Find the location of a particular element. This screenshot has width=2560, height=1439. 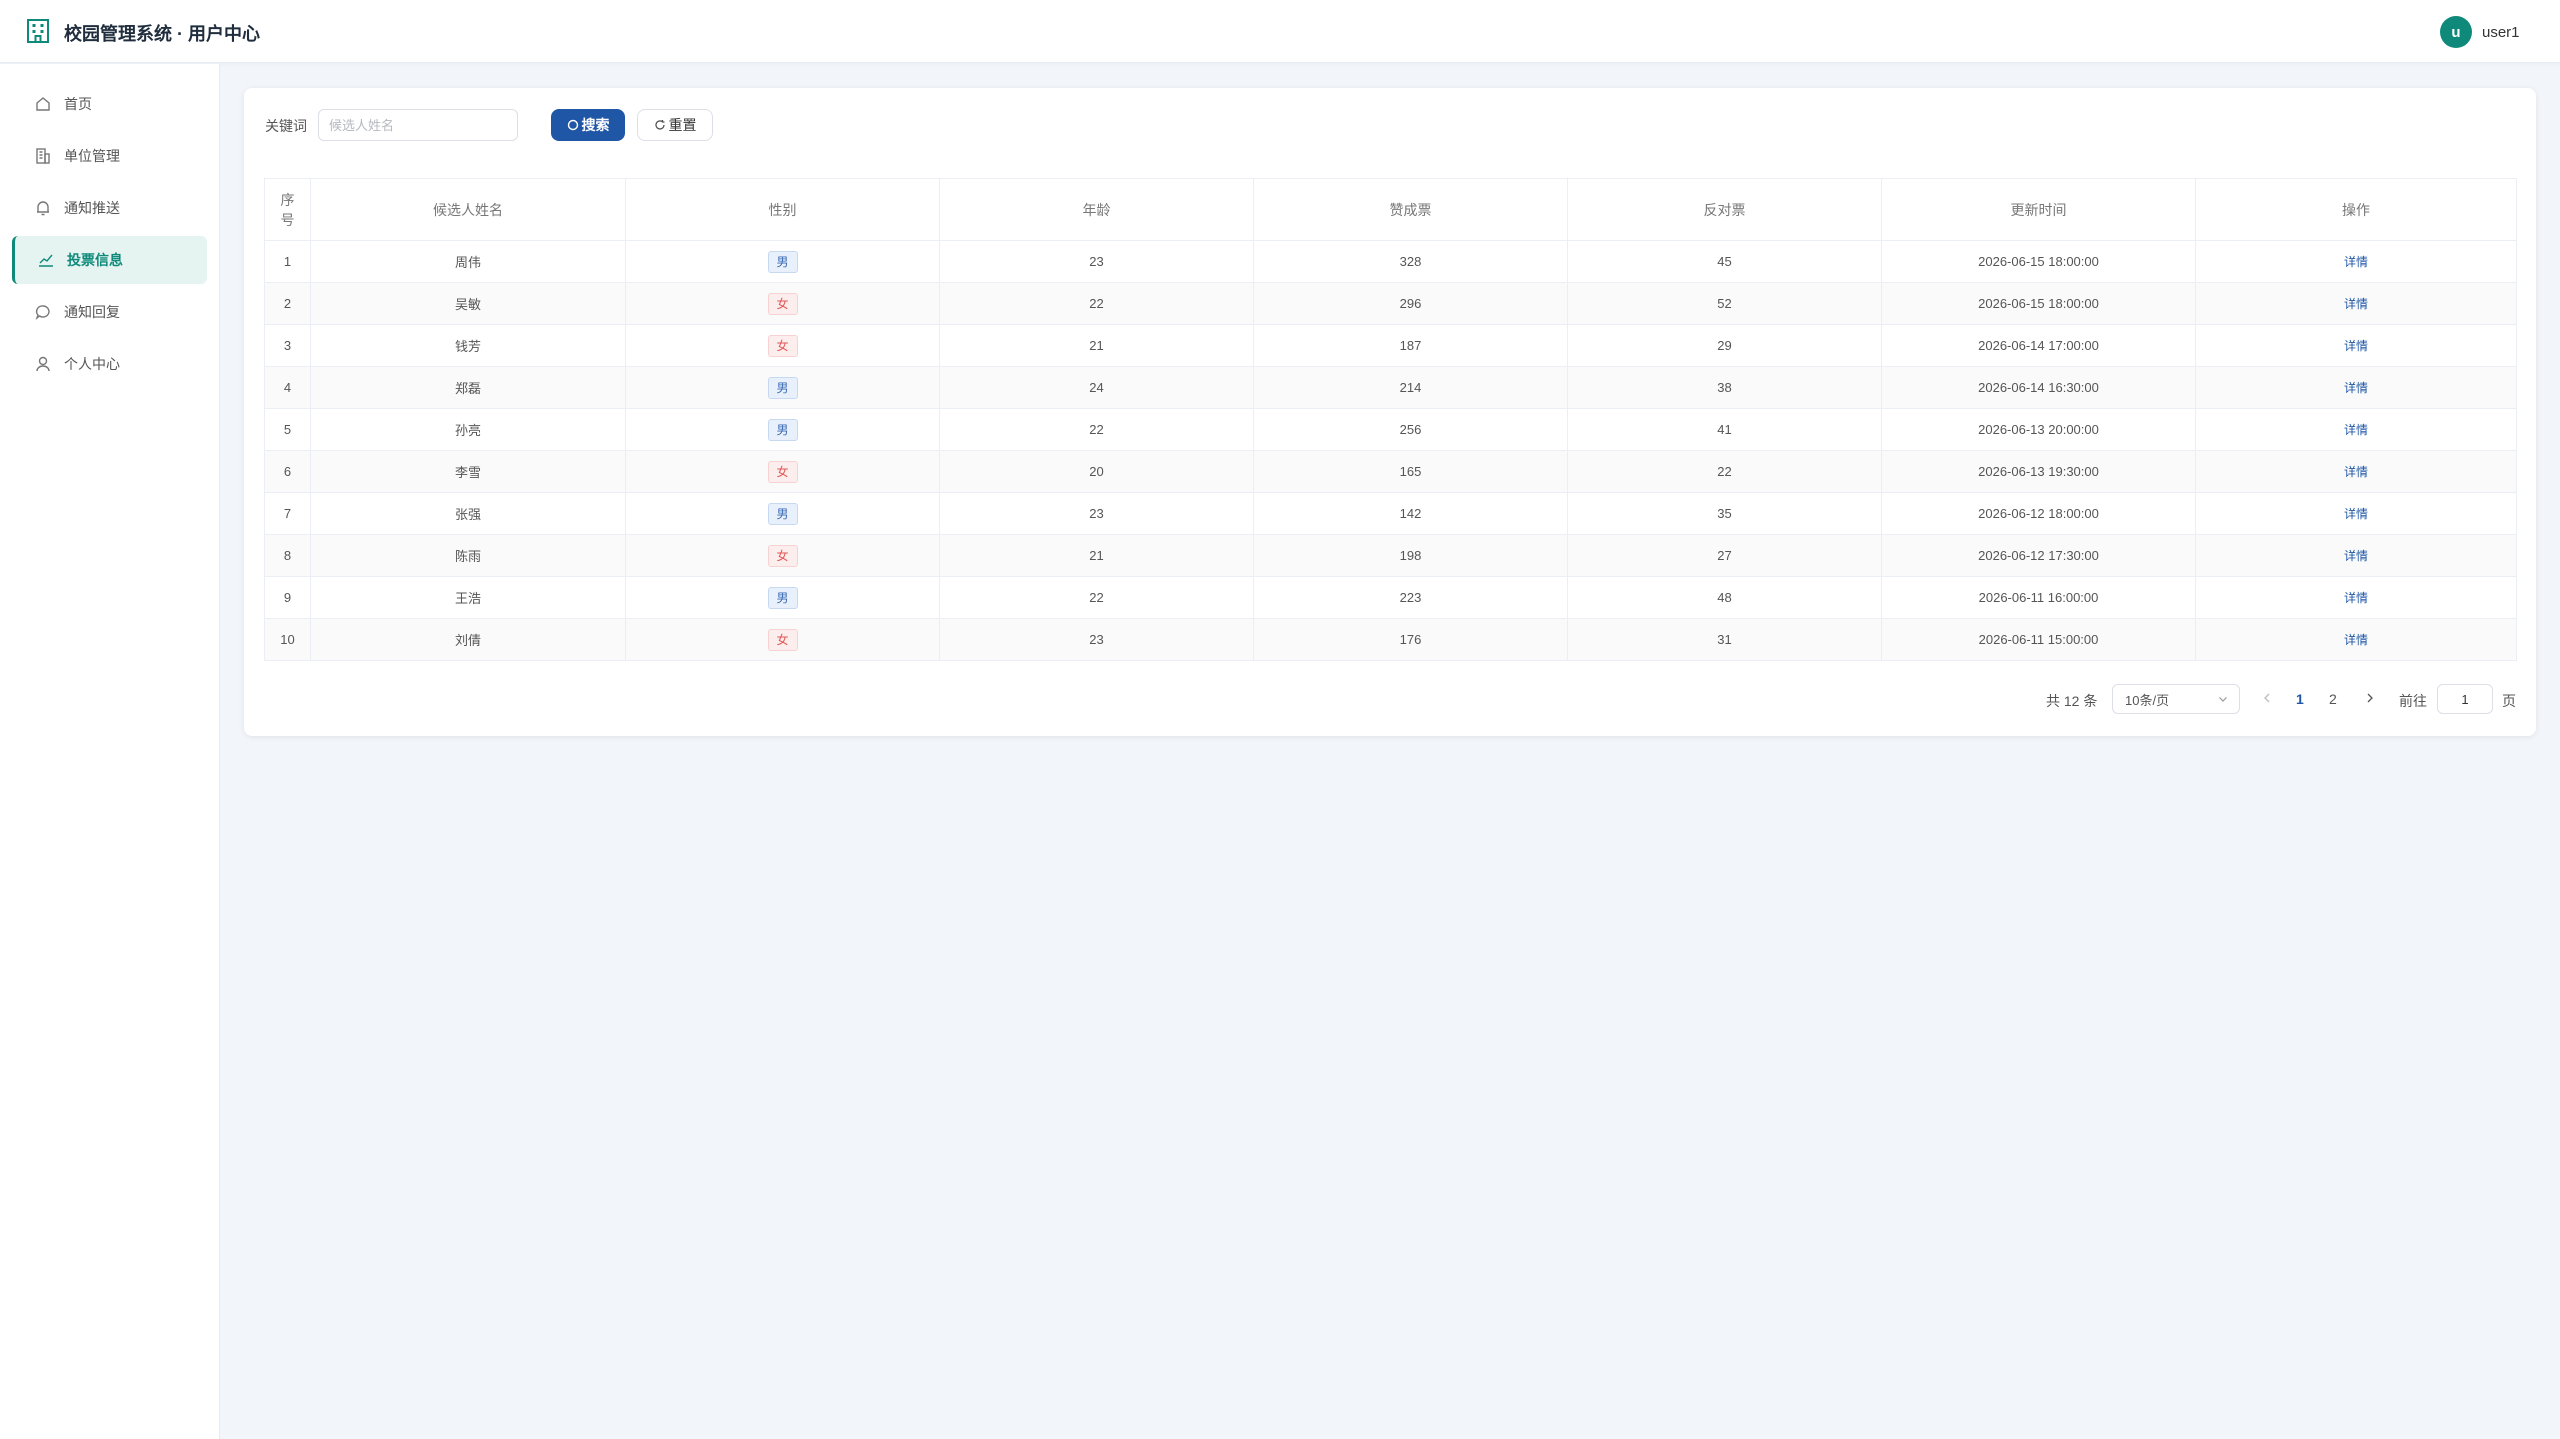

cell-index: 5 is located at coordinates (287, 429).